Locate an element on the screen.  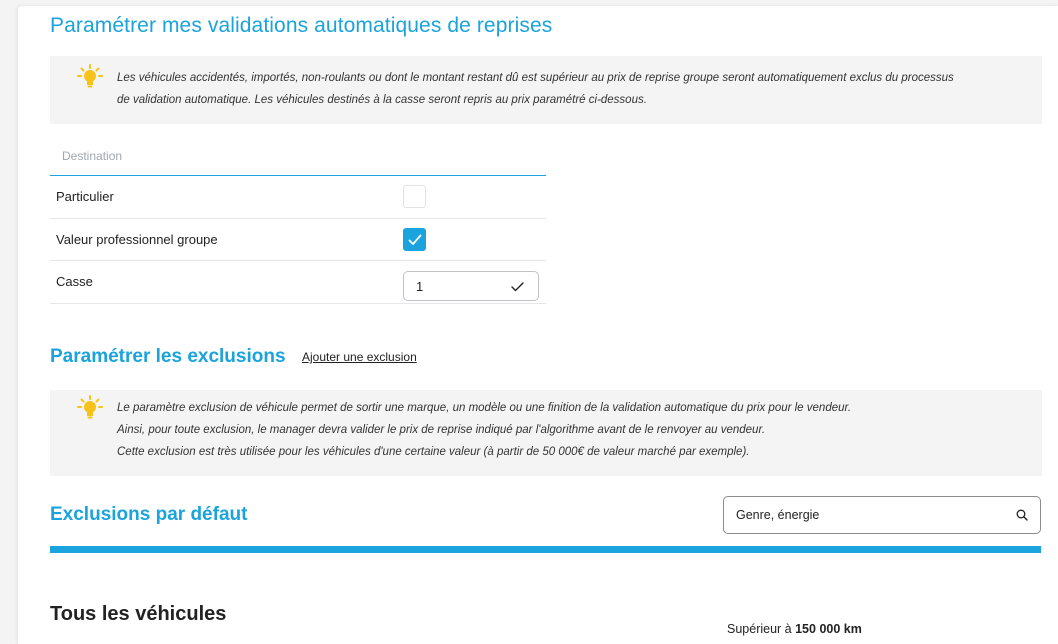
add-exclusion-link: Ajouter une exclusion is located at coordinates (359, 357).